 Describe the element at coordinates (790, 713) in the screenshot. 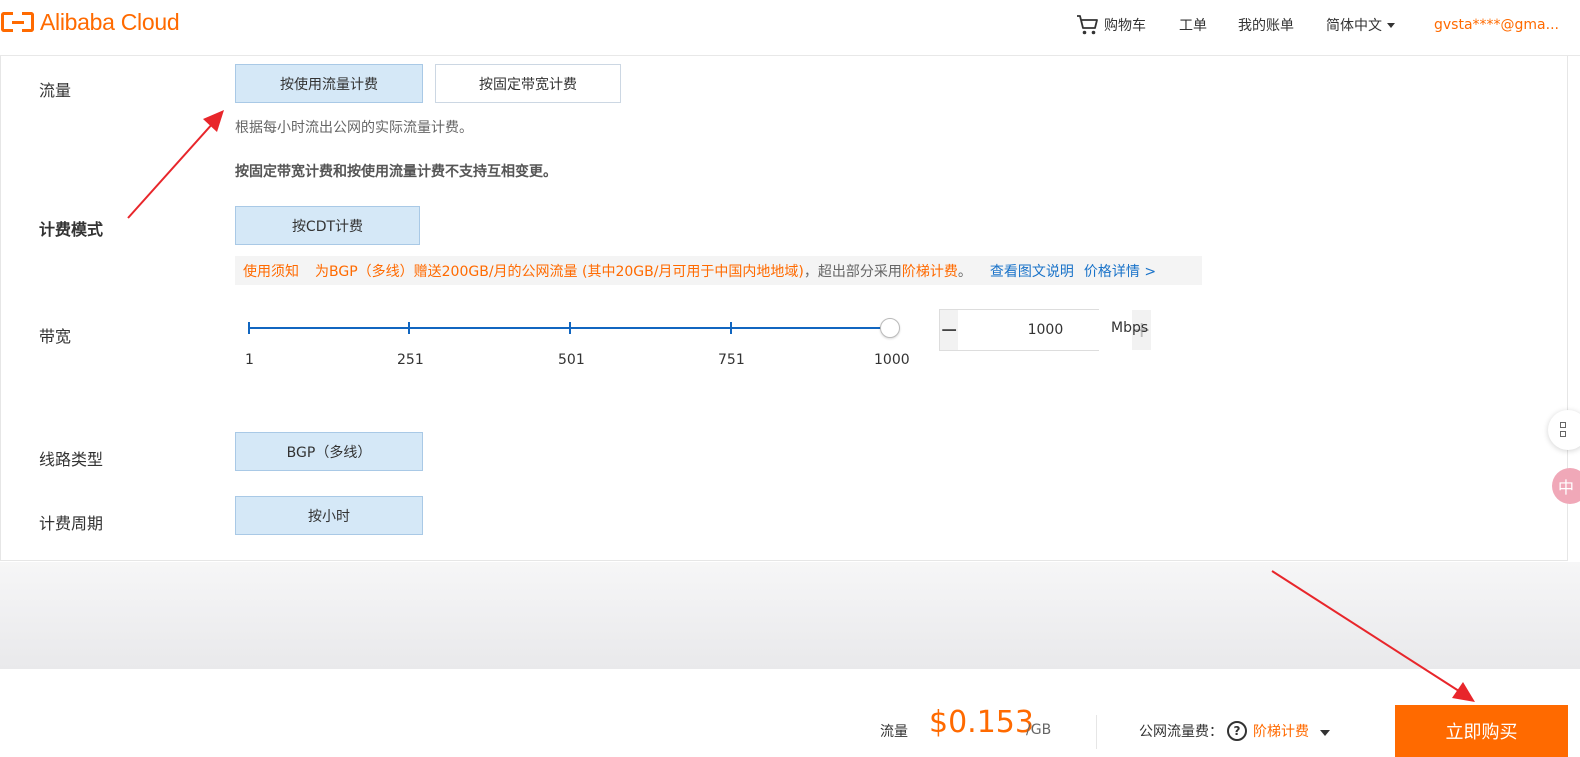

I see `purchase-bar: 流量 $0.153 /GB 公网流量费： ? 阶梯计费 立即购买` at that location.